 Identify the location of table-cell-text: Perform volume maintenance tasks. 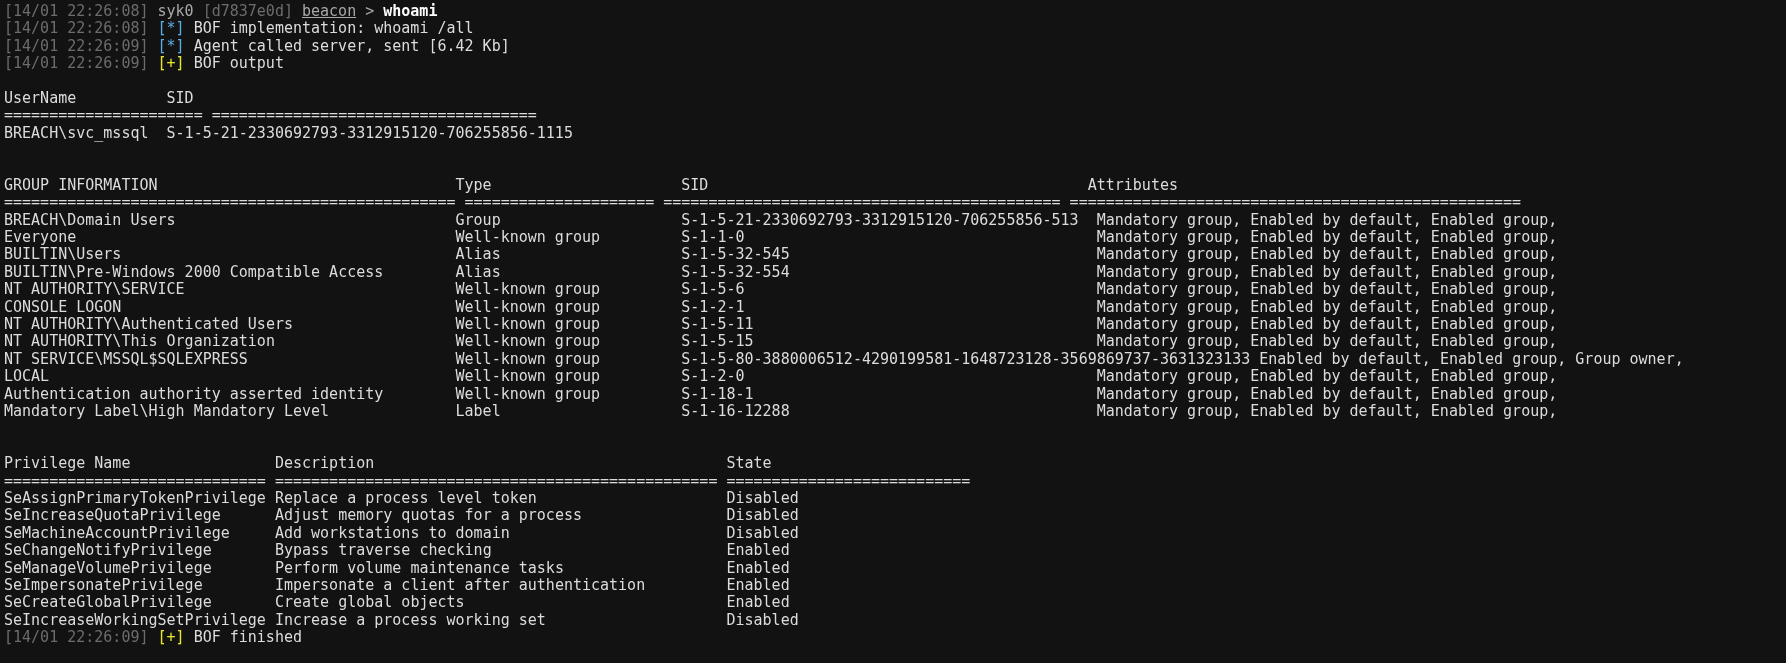
(419, 568).